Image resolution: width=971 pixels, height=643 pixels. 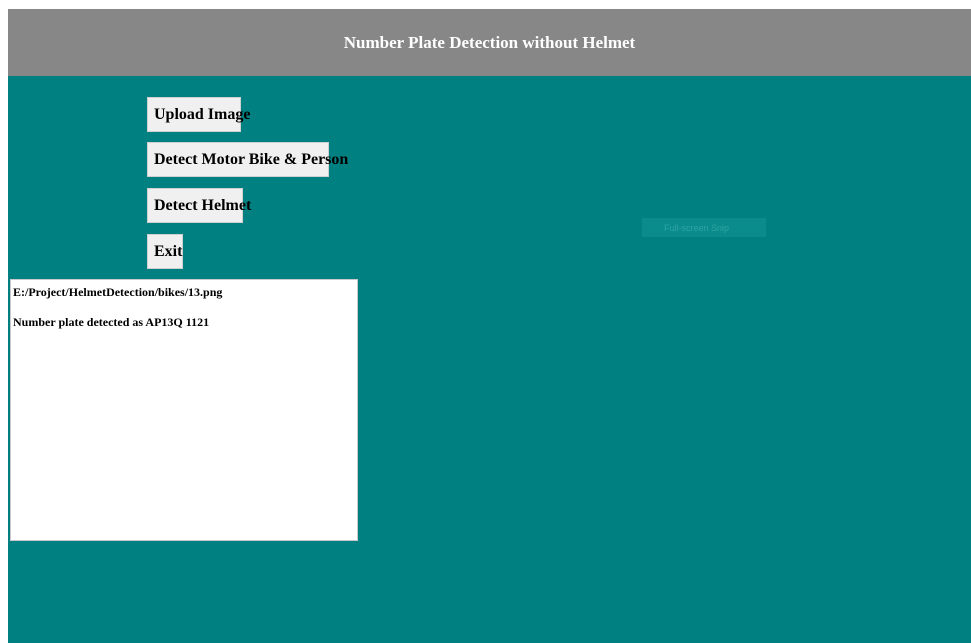 I want to click on snip-tooltip: Full-screen Snip, so click(x=704, y=227).